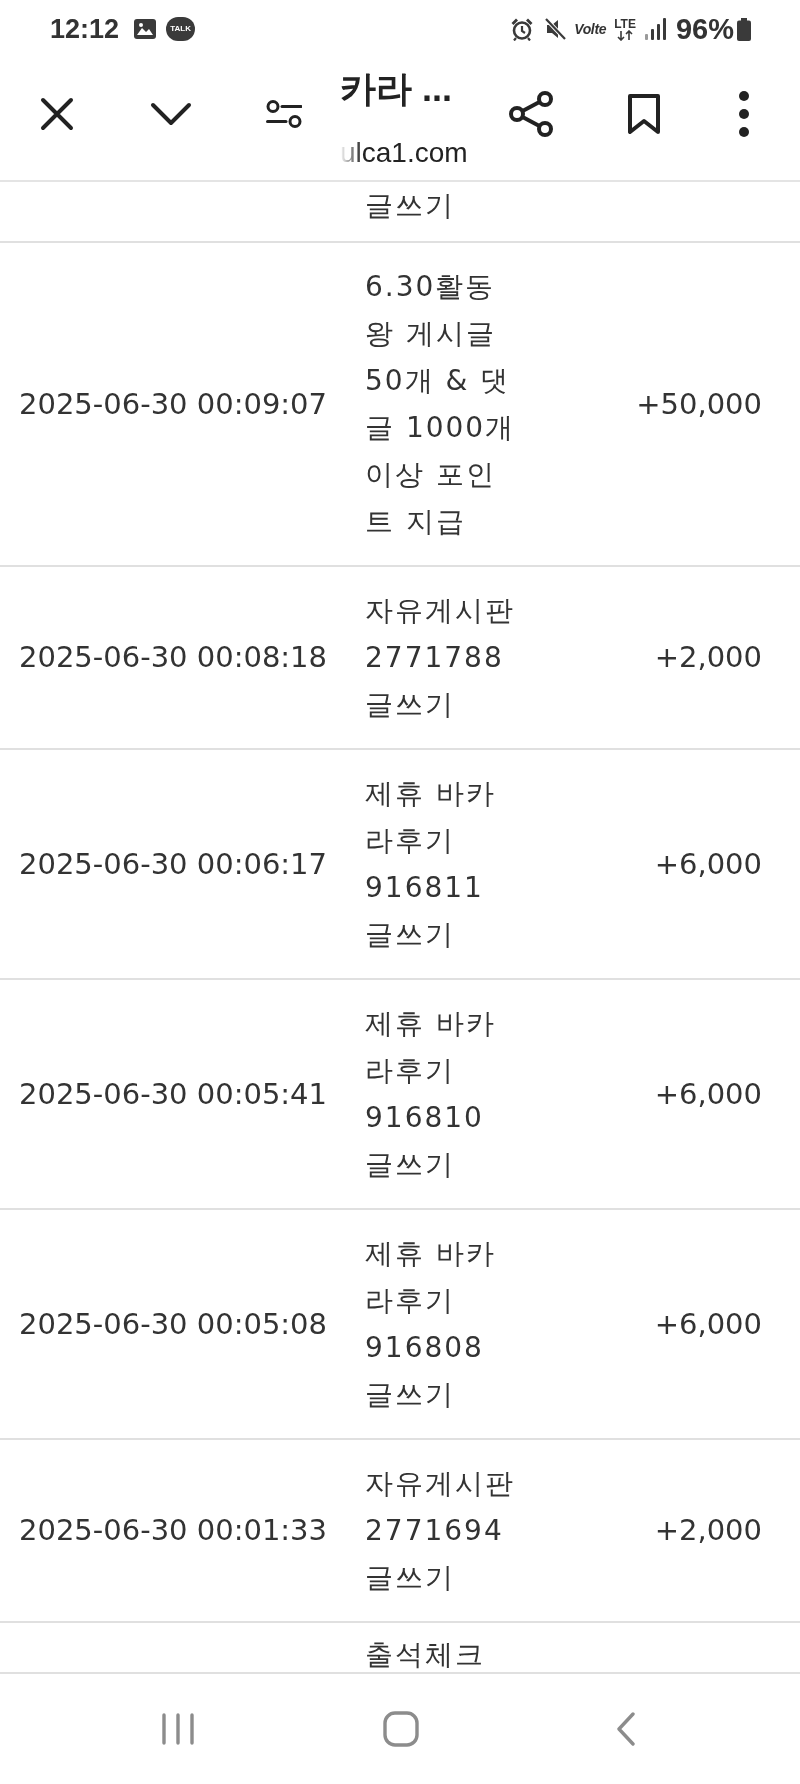 The image size is (800, 1784). What do you see at coordinates (440, 1531) in the screenshot?
I see `point-description: 자유게시판 2771694 글쓰기` at bounding box center [440, 1531].